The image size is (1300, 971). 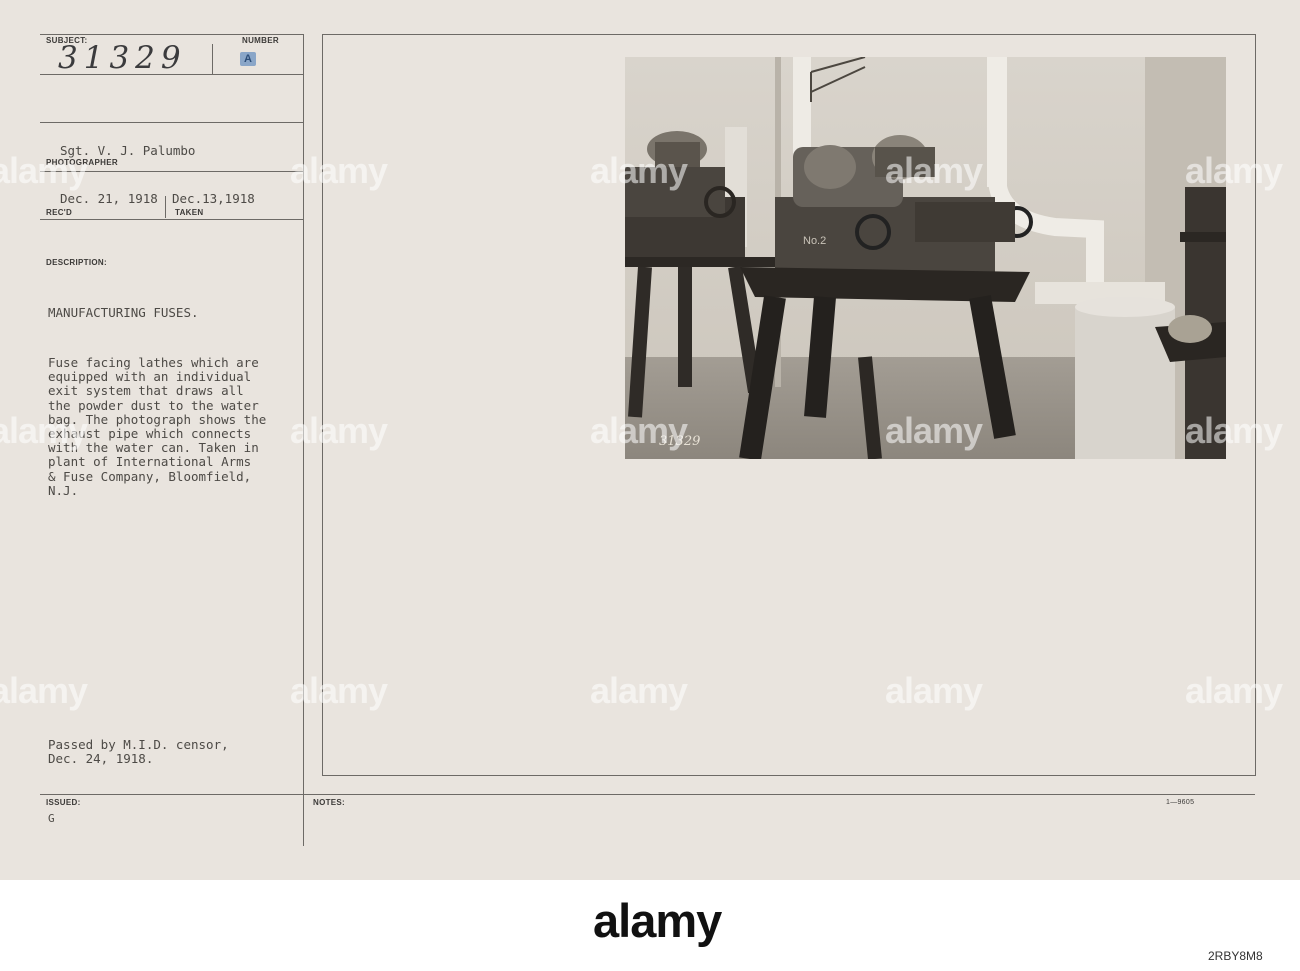 I want to click on description-line: & Fuse Company, Bloomfield,, so click(x=150, y=476).